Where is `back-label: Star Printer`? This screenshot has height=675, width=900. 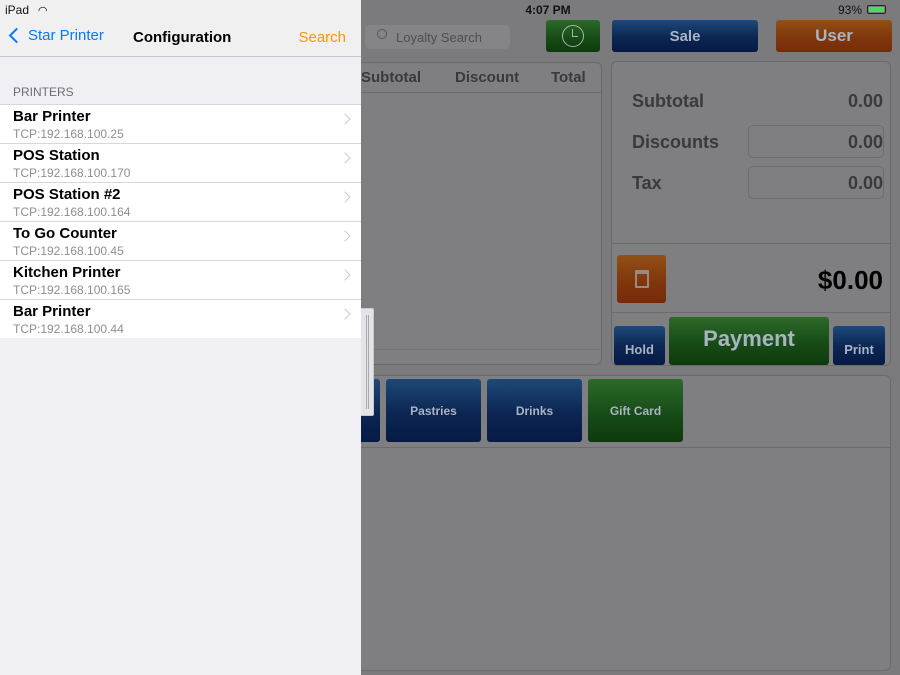 back-label: Star Printer is located at coordinates (66, 35).